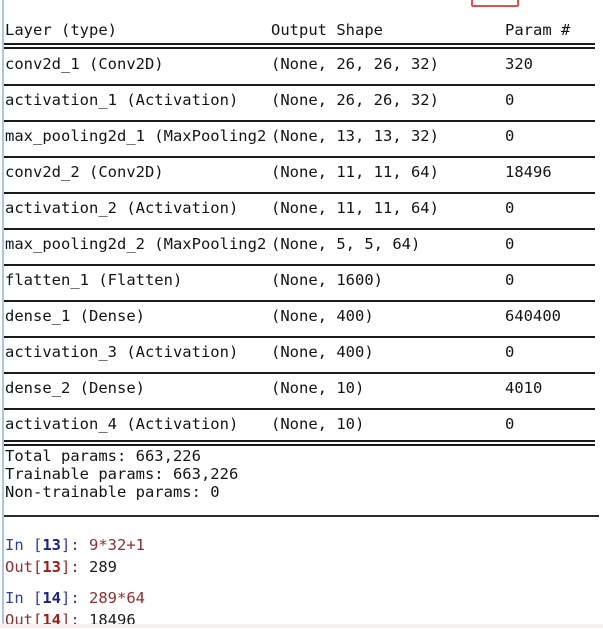 This screenshot has width=603, height=629. I want to click on summary-cell-param: 640400, so click(533, 316).